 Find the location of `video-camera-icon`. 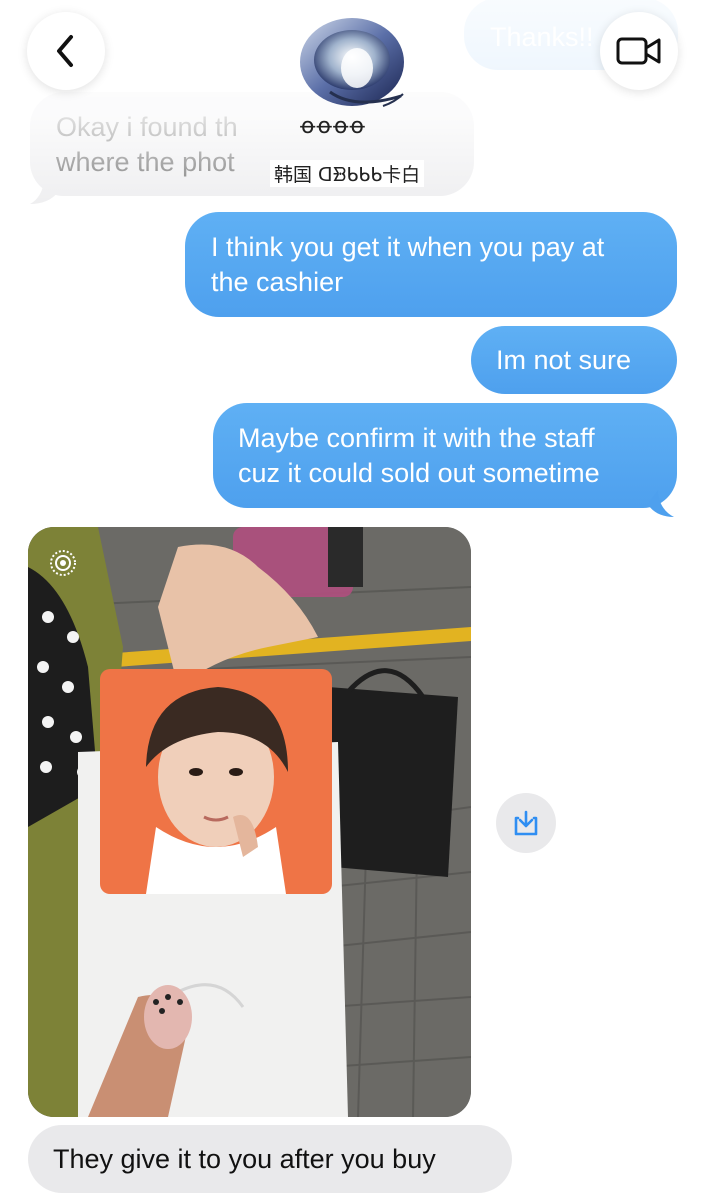

video-camera-icon is located at coordinates (638, 51).